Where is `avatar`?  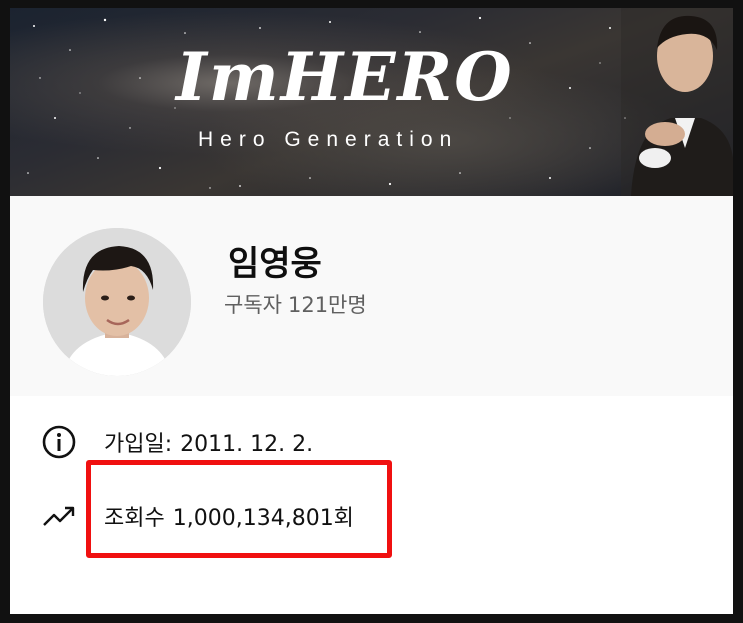 avatar is located at coordinates (117, 302).